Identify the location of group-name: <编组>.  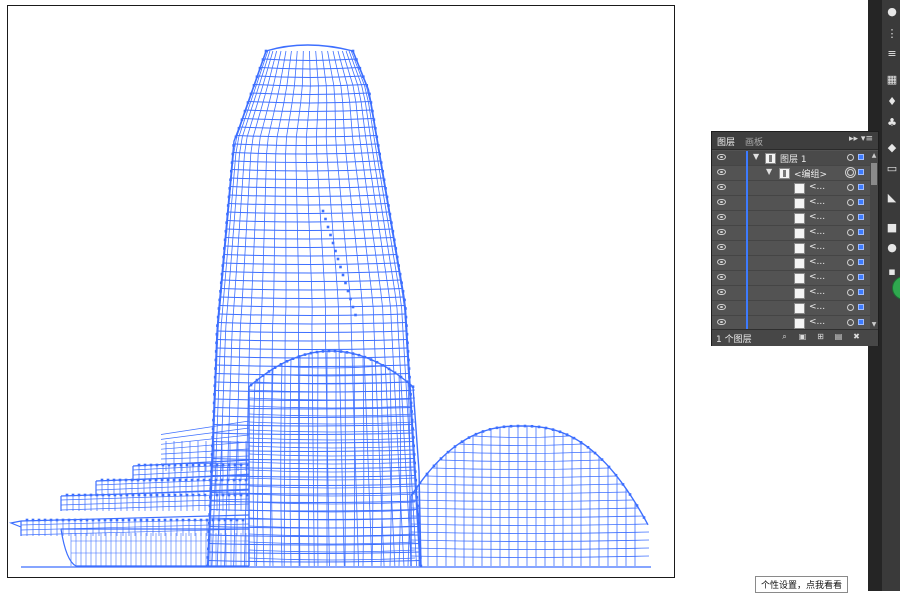
(811, 175).